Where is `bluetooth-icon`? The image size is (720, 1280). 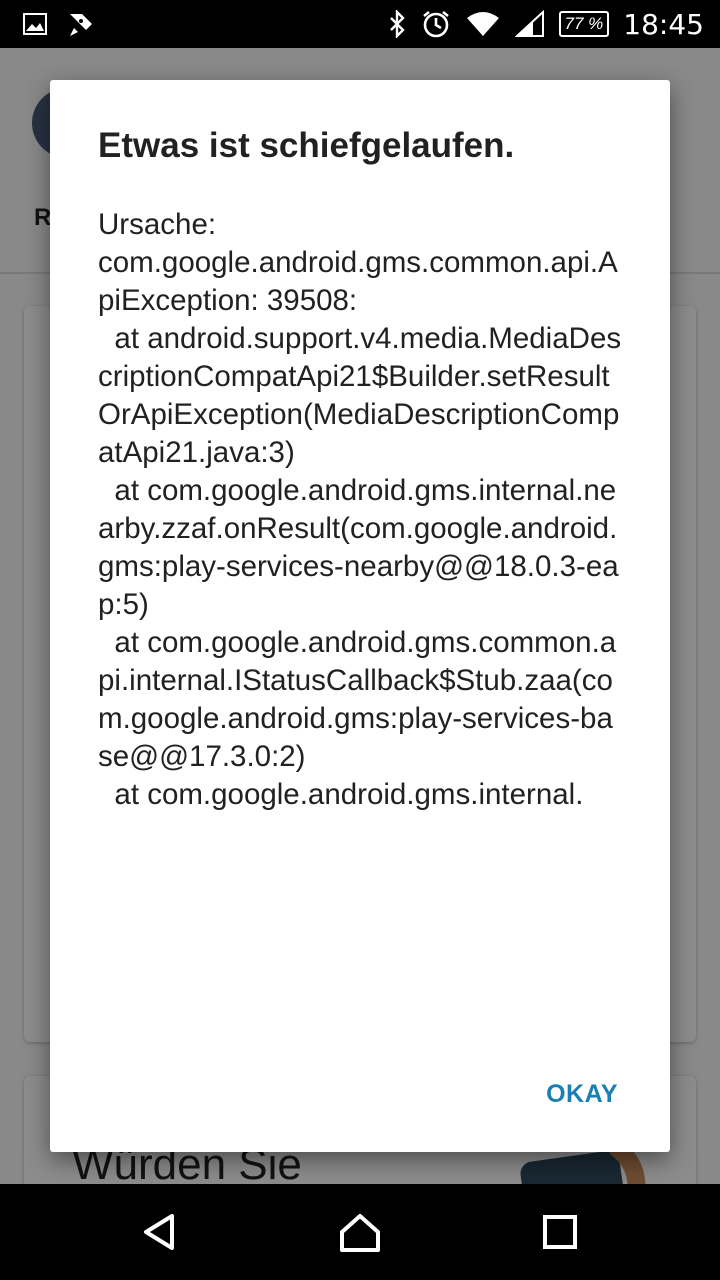 bluetooth-icon is located at coordinates (397, 24).